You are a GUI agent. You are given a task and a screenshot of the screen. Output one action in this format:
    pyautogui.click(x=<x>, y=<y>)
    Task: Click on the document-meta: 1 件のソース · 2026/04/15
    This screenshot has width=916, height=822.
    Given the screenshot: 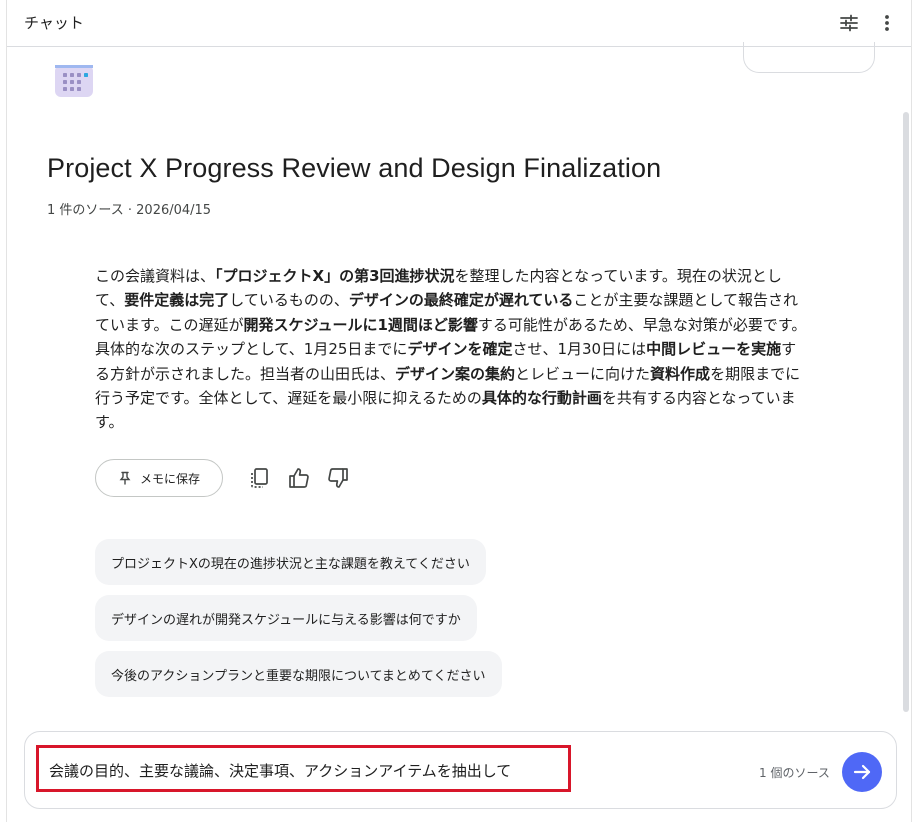 What is the action you would take?
    pyautogui.click(x=129, y=210)
    